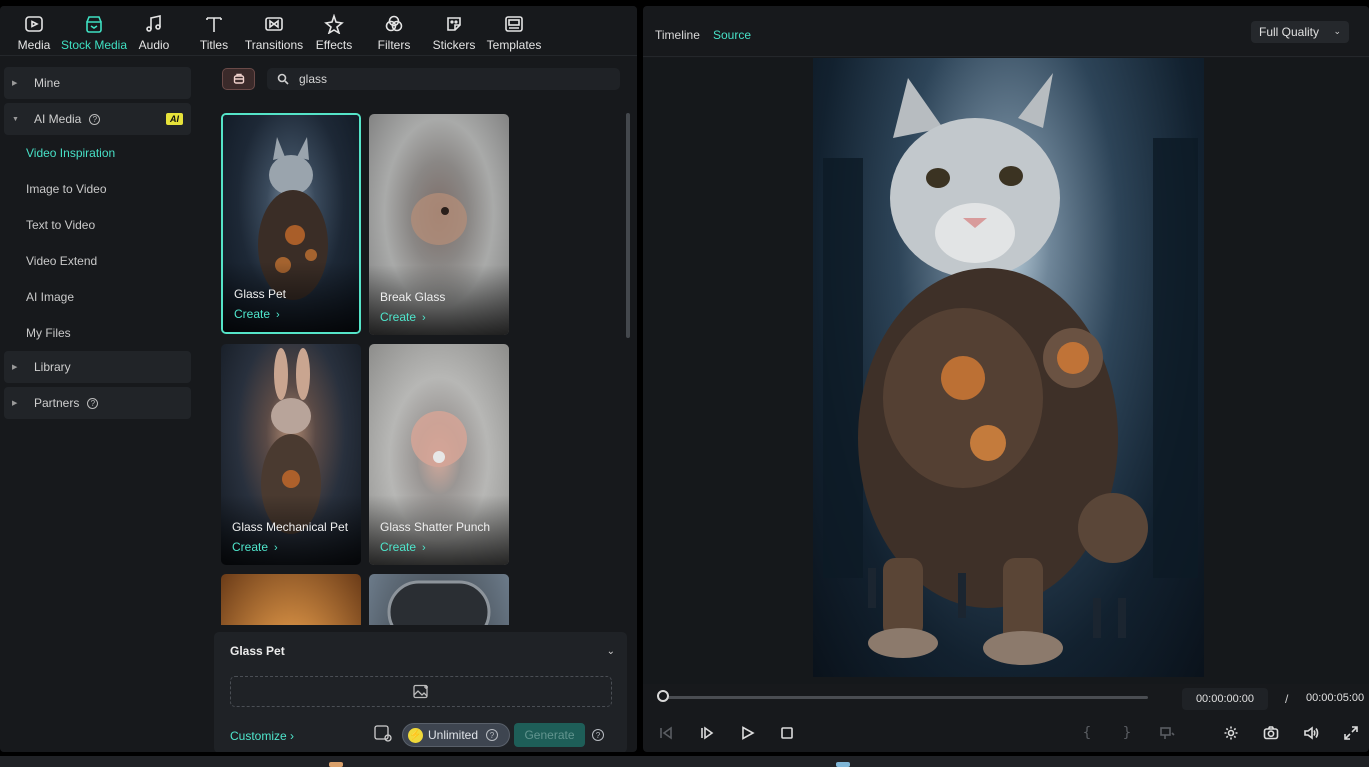 The width and height of the screenshot is (1369, 767). I want to click on sidebar-item-image-to-video: Image to Video, so click(97, 189).